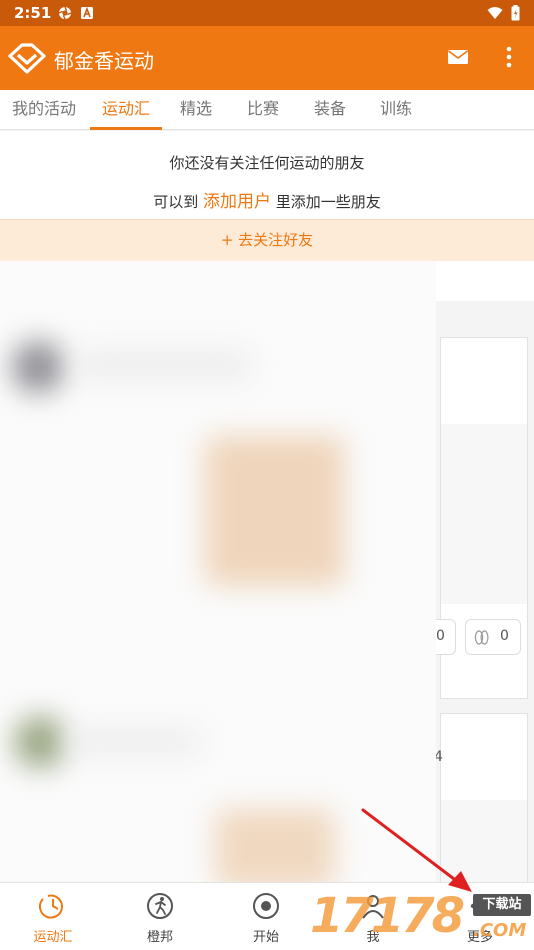 The width and height of the screenshot is (534, 950). What do you see at coordinates (76, 13) in the screenshot?
I see `status-notifications` at bounding box center [76, 13].